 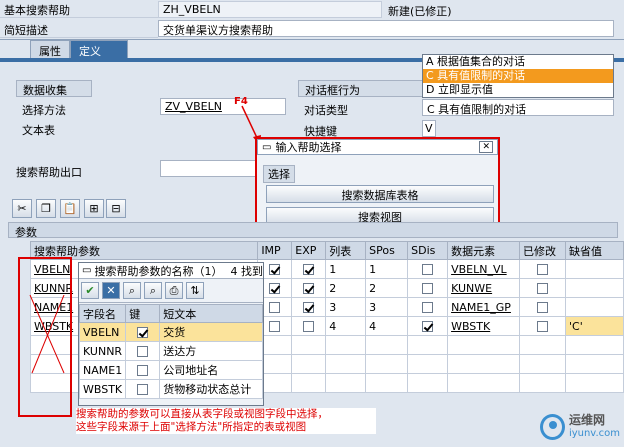 I want to click on tab-definition: 定义, so click(x=99, y=49).